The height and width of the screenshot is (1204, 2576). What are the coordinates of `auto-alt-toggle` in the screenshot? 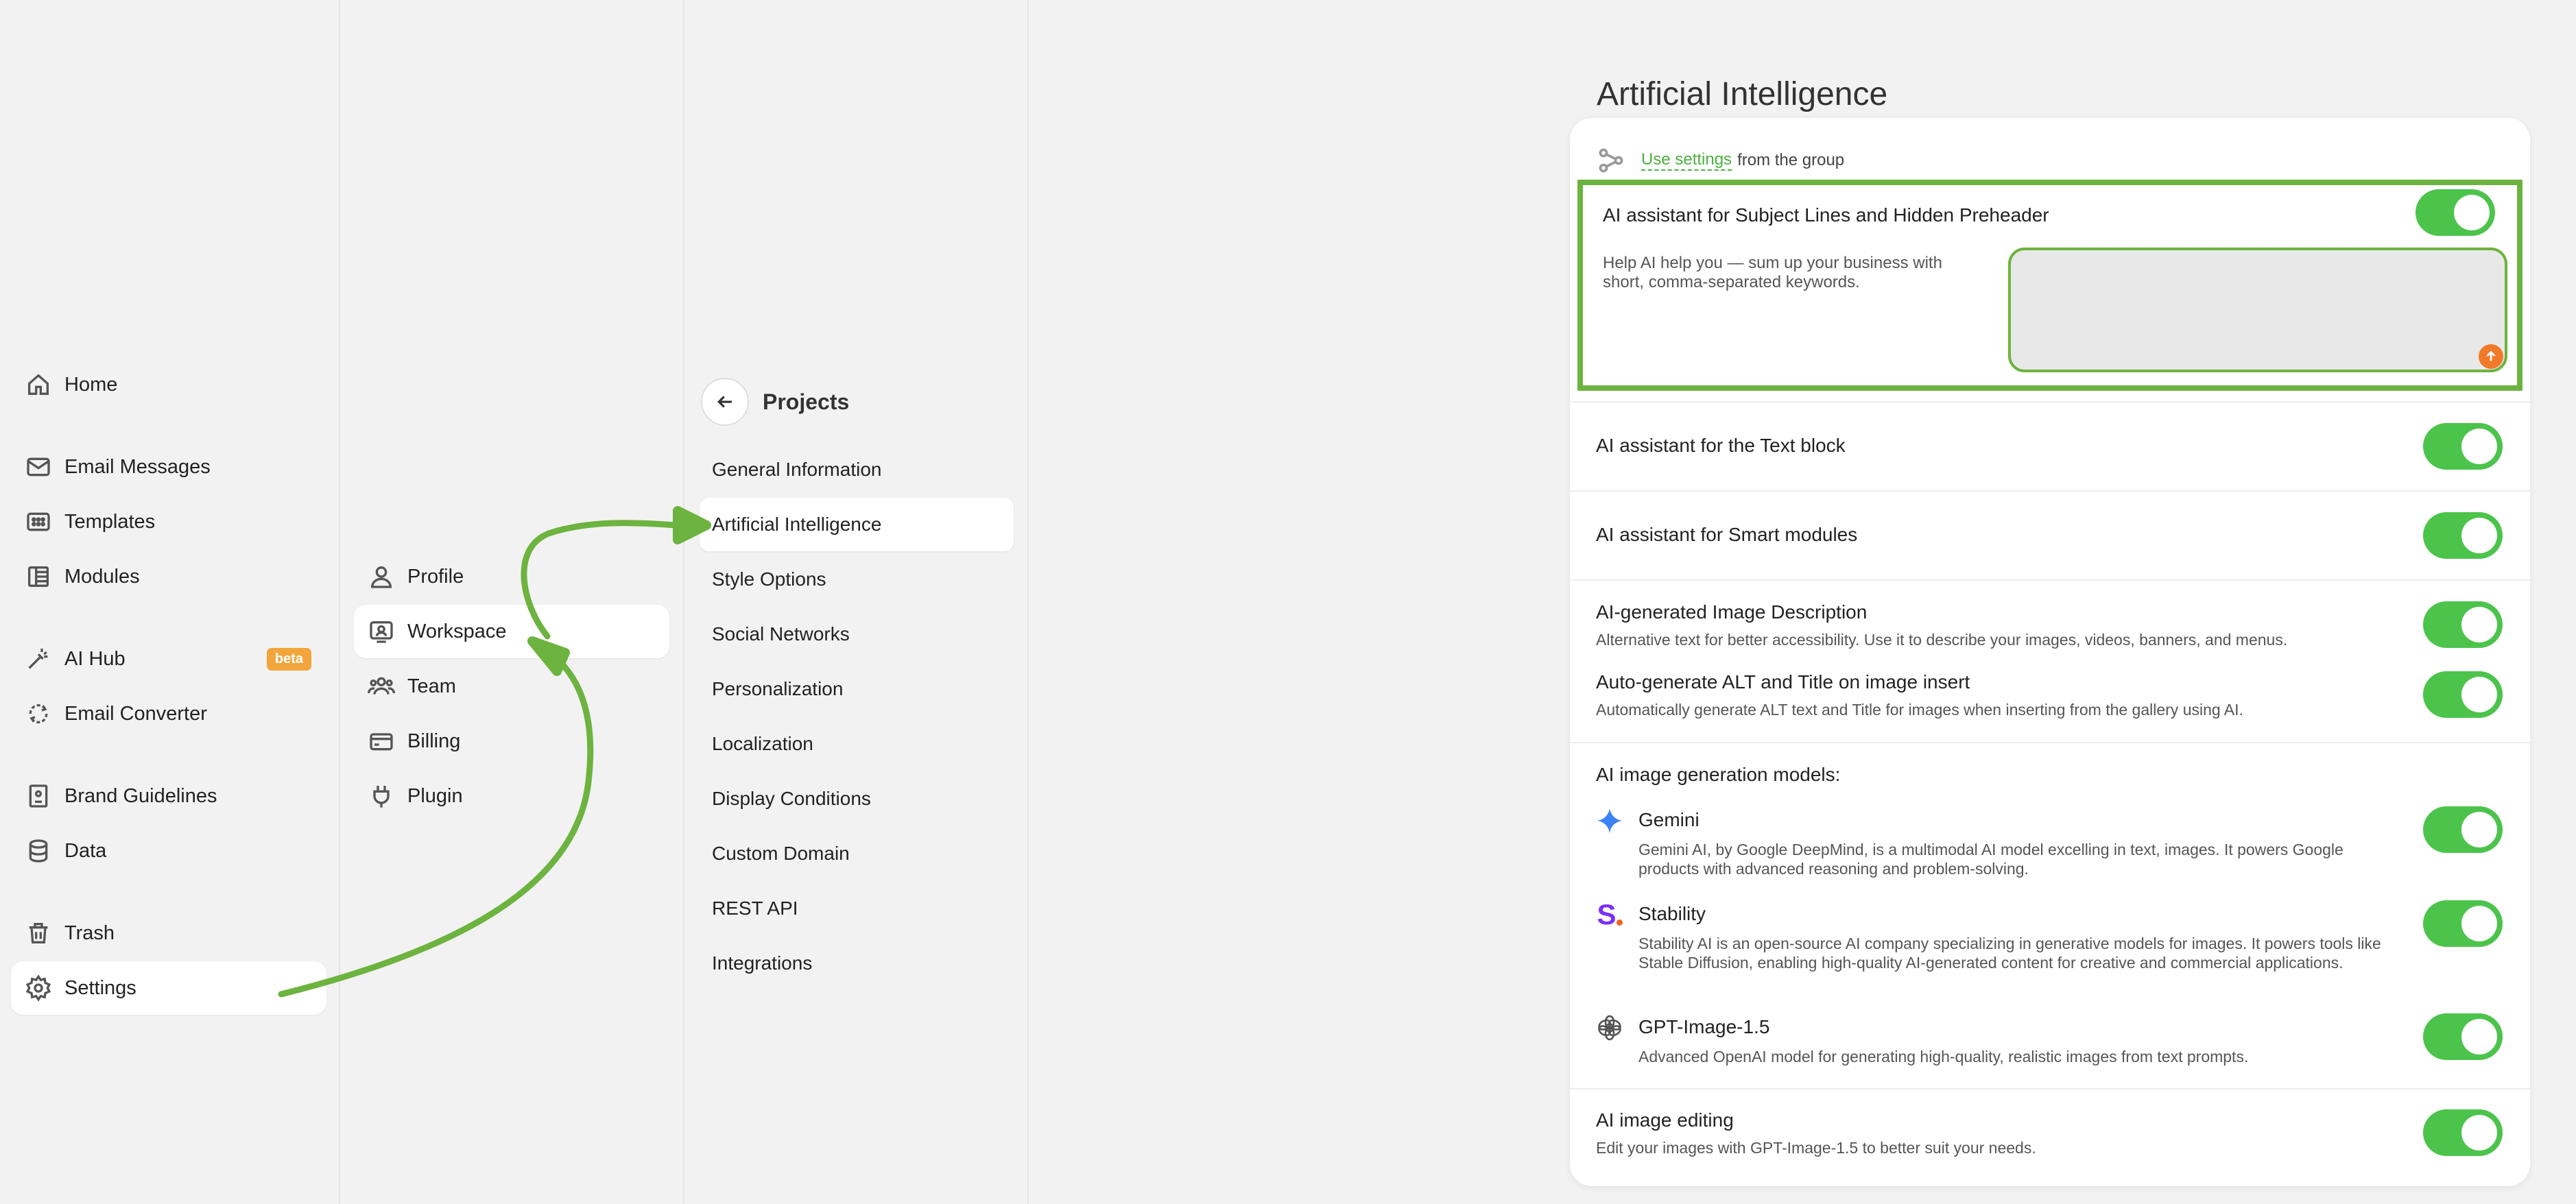 It's located at (2463, 694).